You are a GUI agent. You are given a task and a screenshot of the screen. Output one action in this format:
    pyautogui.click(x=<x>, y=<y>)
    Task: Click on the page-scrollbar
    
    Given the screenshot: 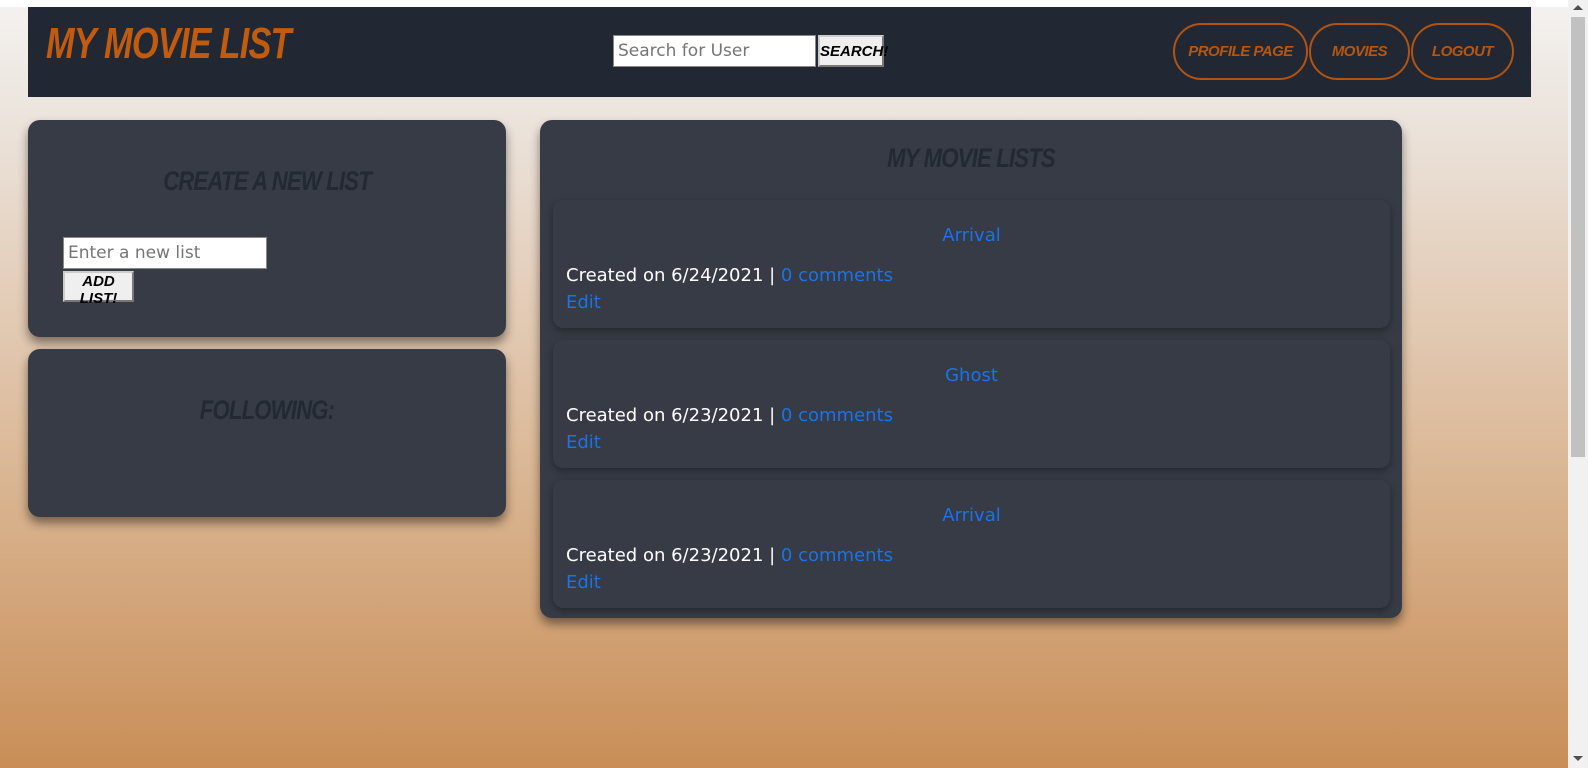 What is the action you would take?
    pyautogui.click(x=1578, y=384)
    